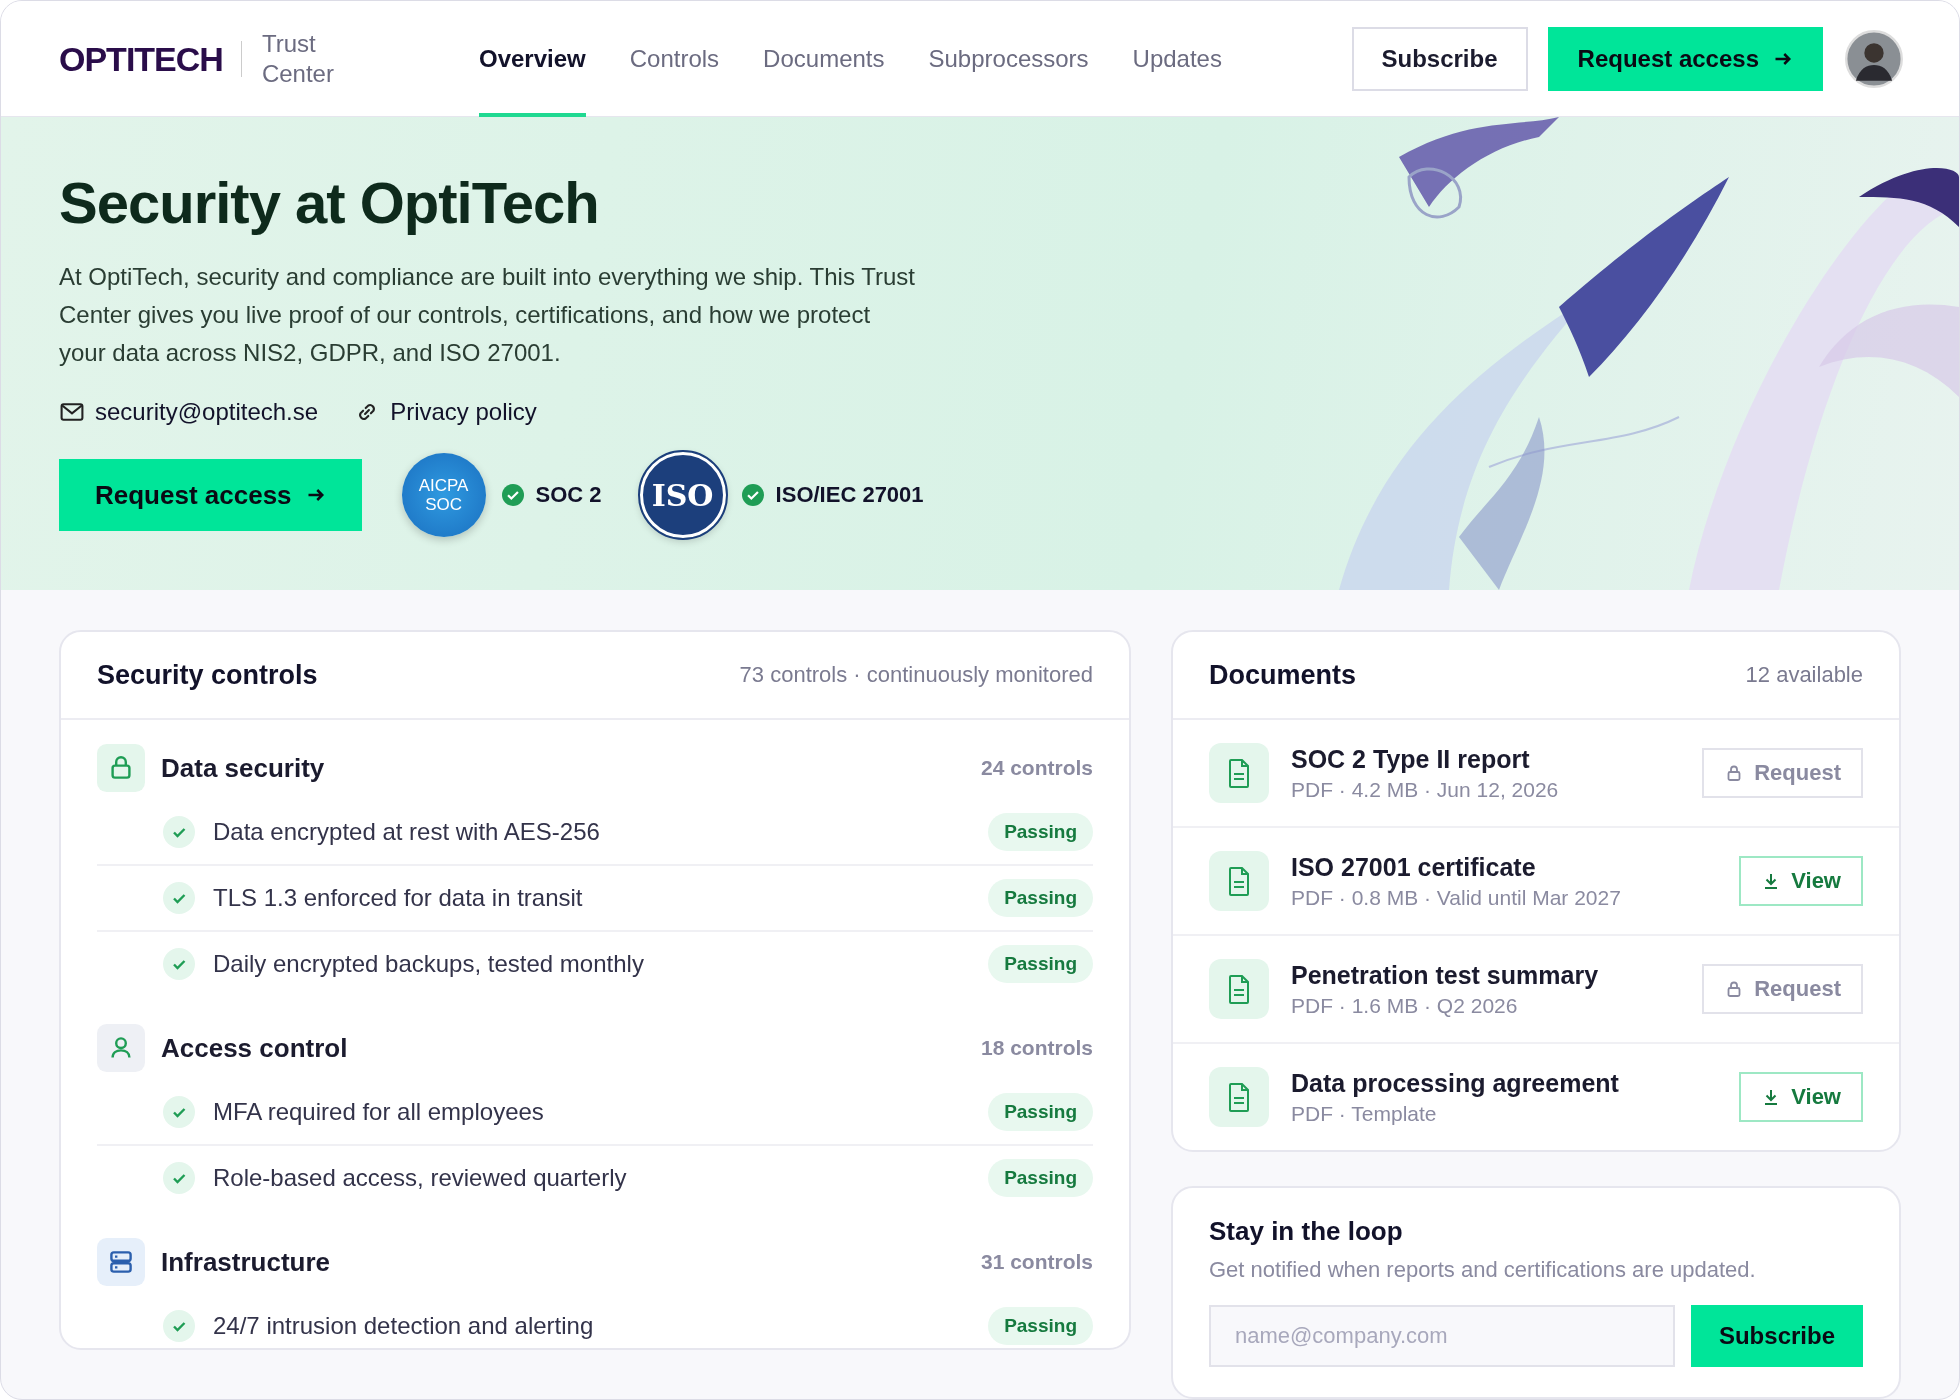 This screenshot has width=1960, height=1400. Describe the element at coordinates (1425, 789) in the screenshot. I see `document-meta: PDF · 4.2 MB · Jun 12, 2026` at that location.